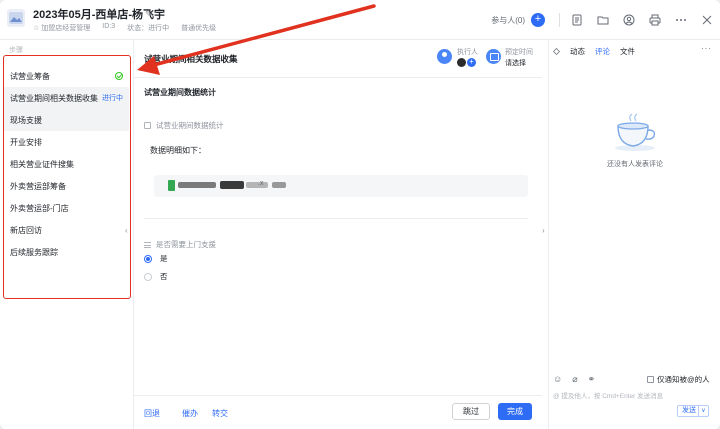 This screenshot has width=720, height=429. Describe the element at coordinates (594, 51) in the screenshot. I see `activity-tabs: 动态 评论 文件` at that location.